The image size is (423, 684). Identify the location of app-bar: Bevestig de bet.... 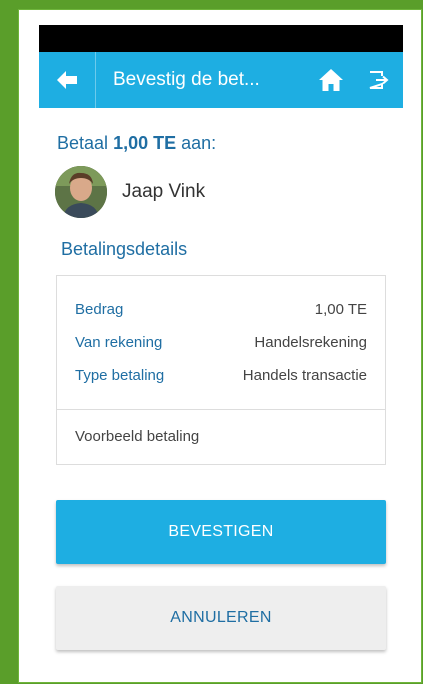
(221, 80).